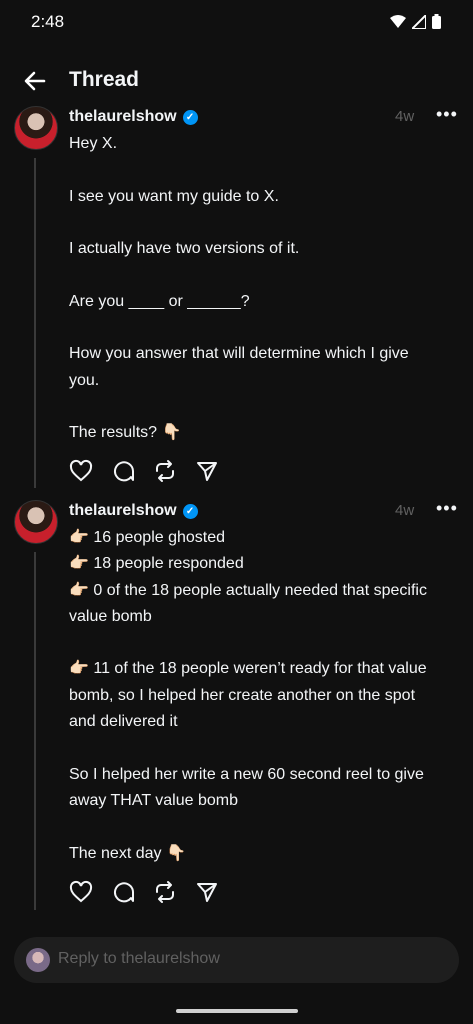  Describe the element at coordinates (81, 892) in the screenshot. I see `heart-icon` at that location.